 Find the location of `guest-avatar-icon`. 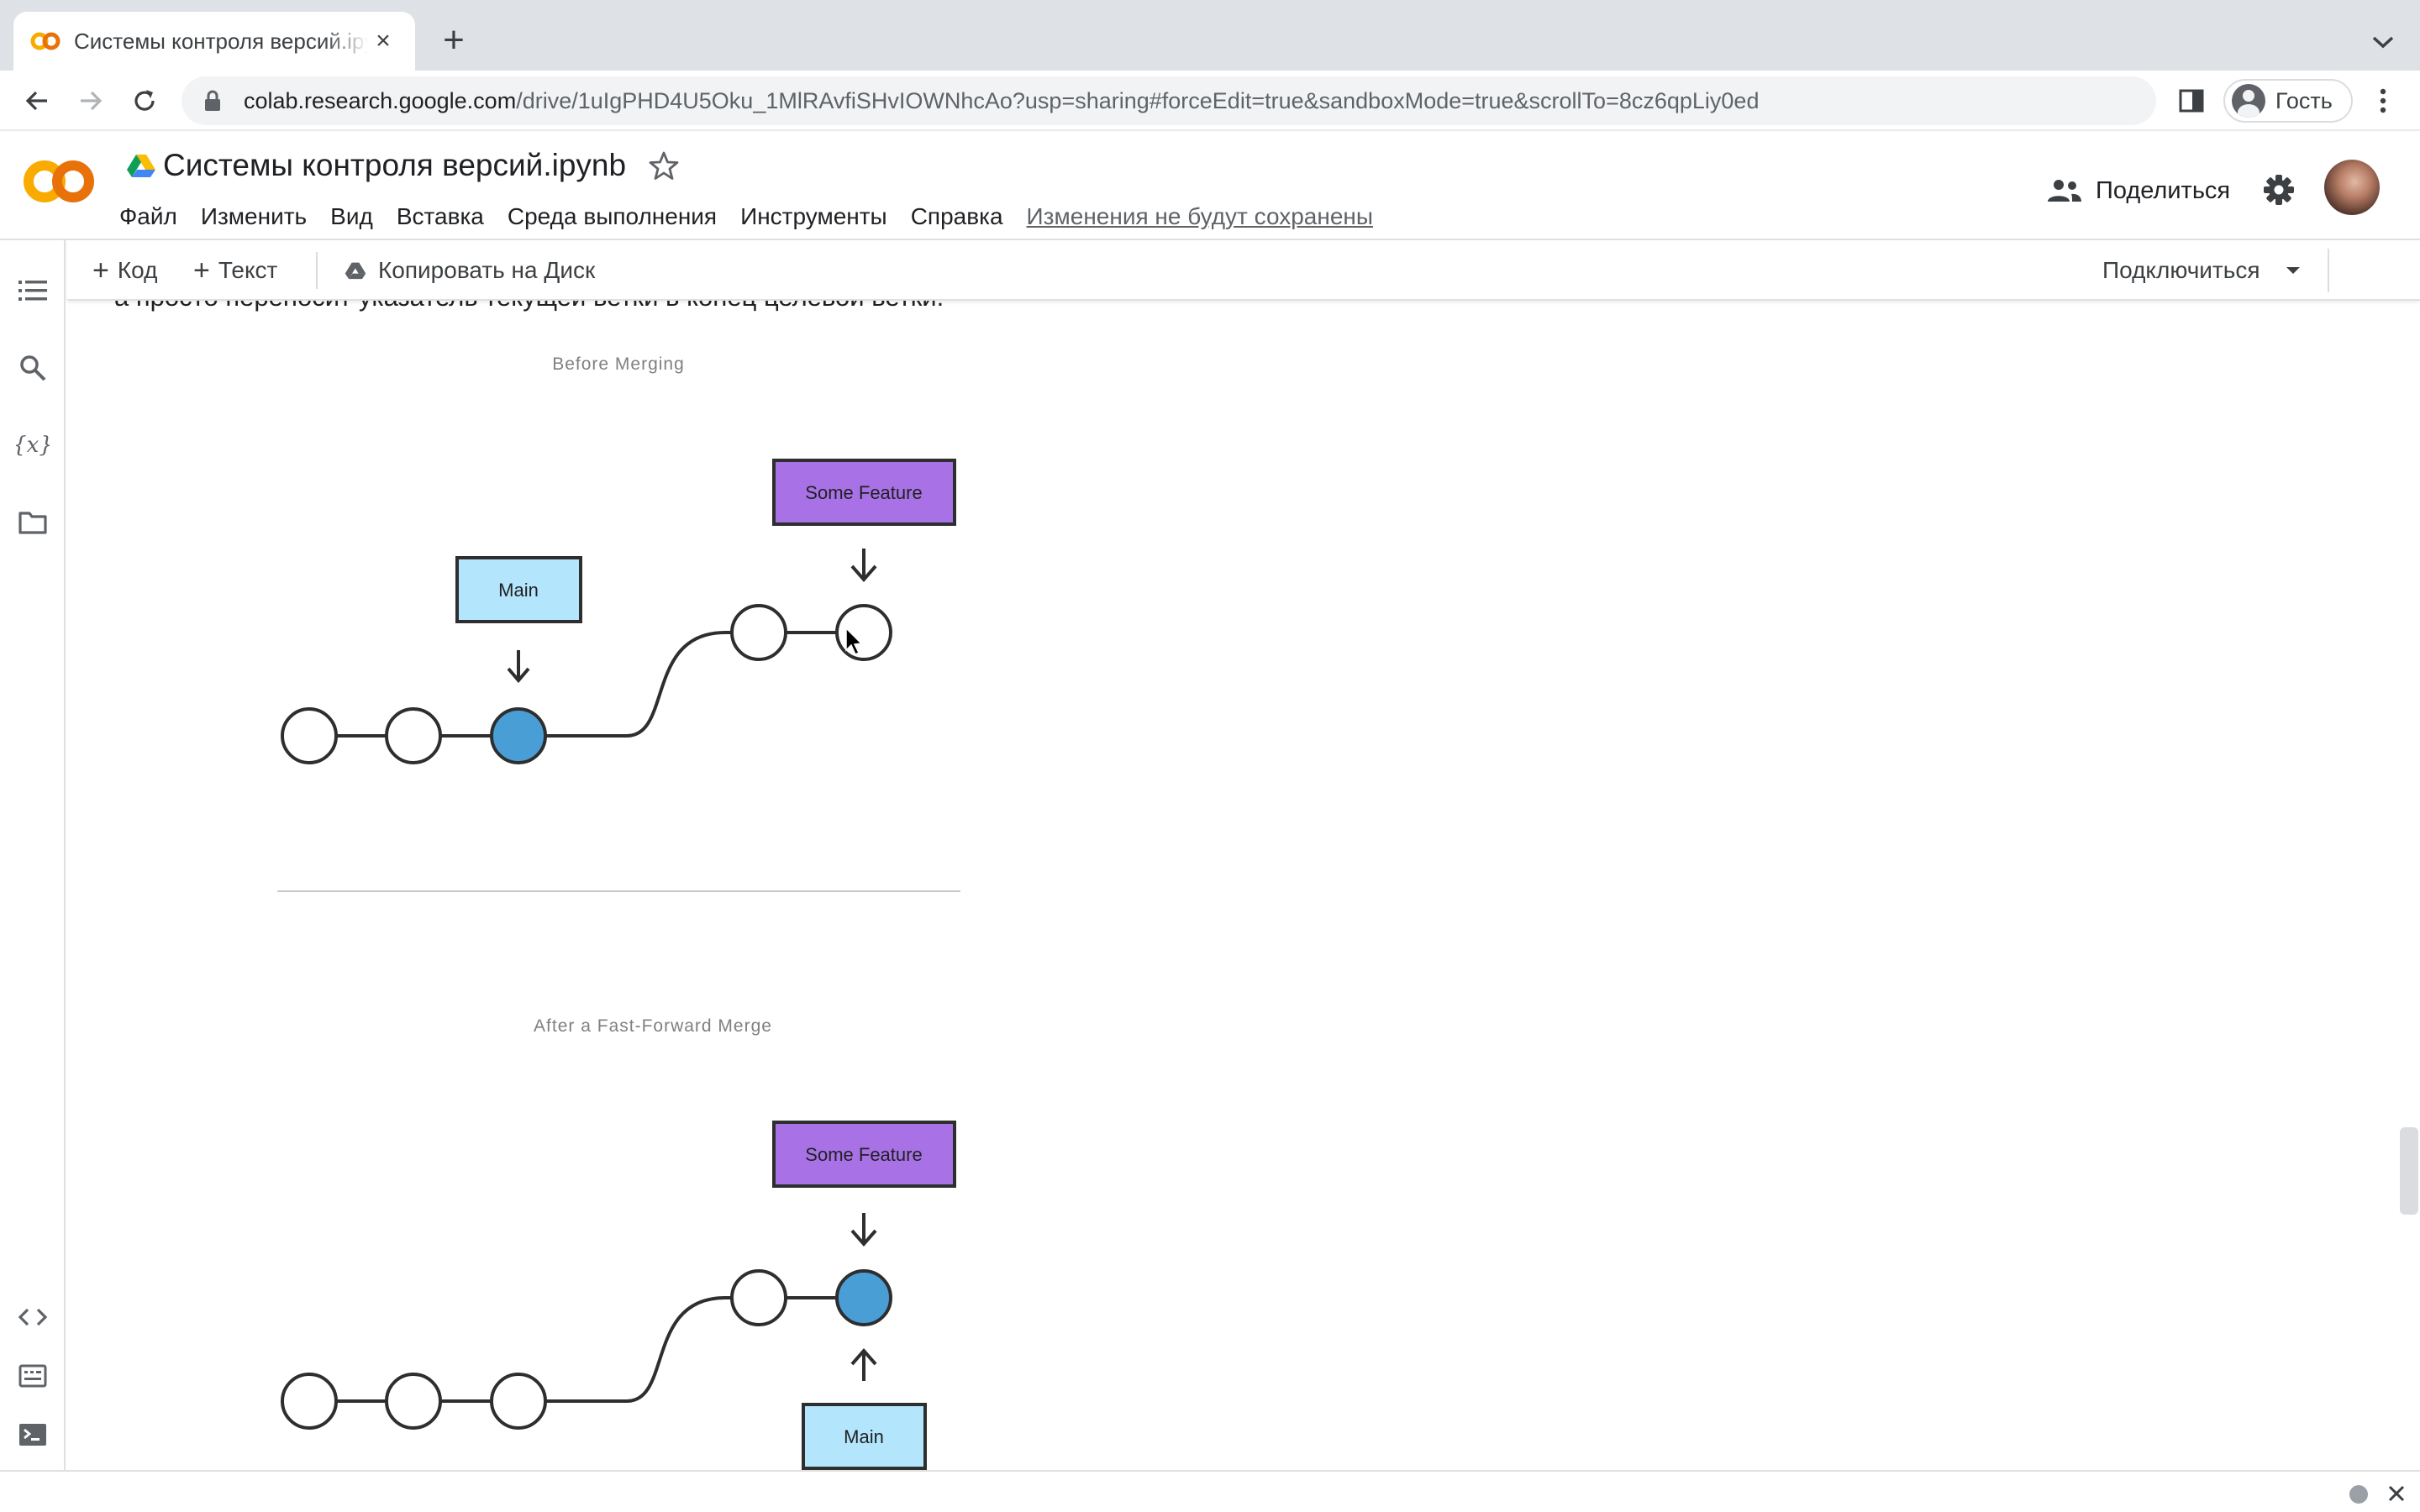

guest-avatar-icon is located at coordinates (2248, 101).